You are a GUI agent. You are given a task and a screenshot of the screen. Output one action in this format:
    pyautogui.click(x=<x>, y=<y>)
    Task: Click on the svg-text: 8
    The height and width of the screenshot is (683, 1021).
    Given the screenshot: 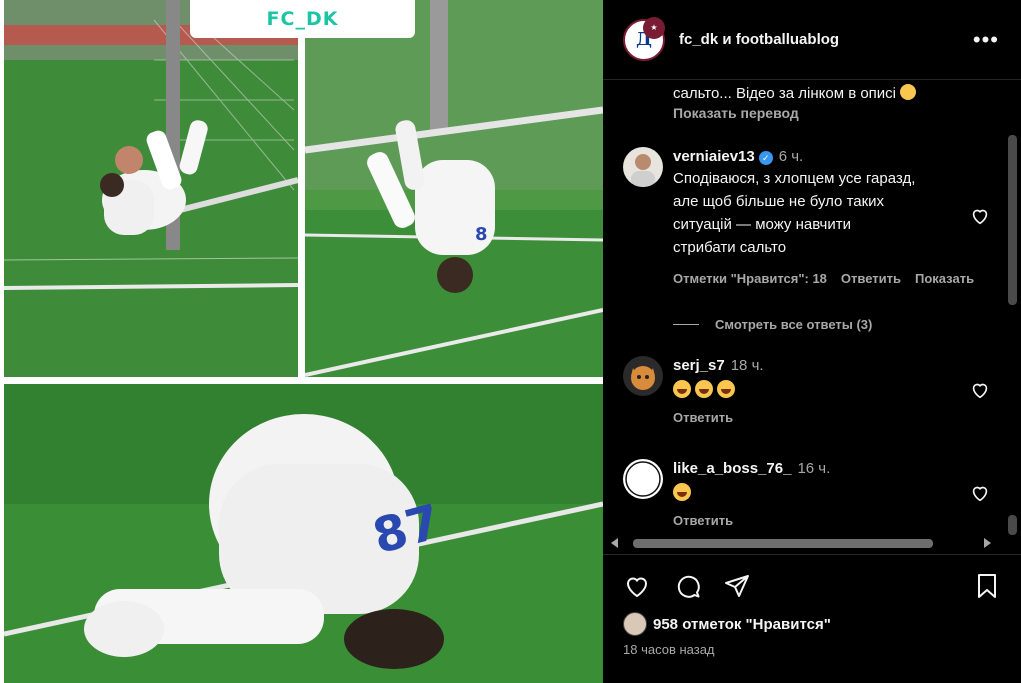 What is the action you would take?
    pyautogui.click(x=481, y=234)
    